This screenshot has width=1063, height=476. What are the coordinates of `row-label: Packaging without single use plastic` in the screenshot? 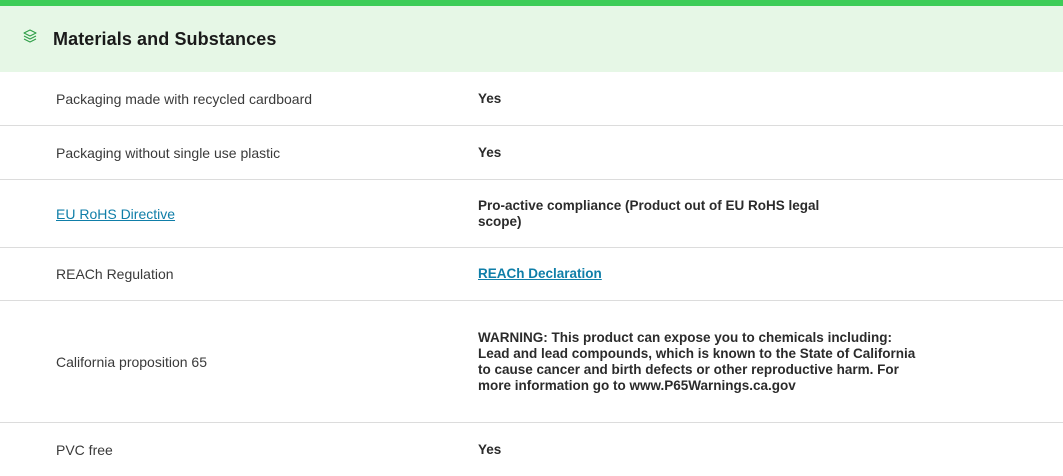 It's located at (168, 152).